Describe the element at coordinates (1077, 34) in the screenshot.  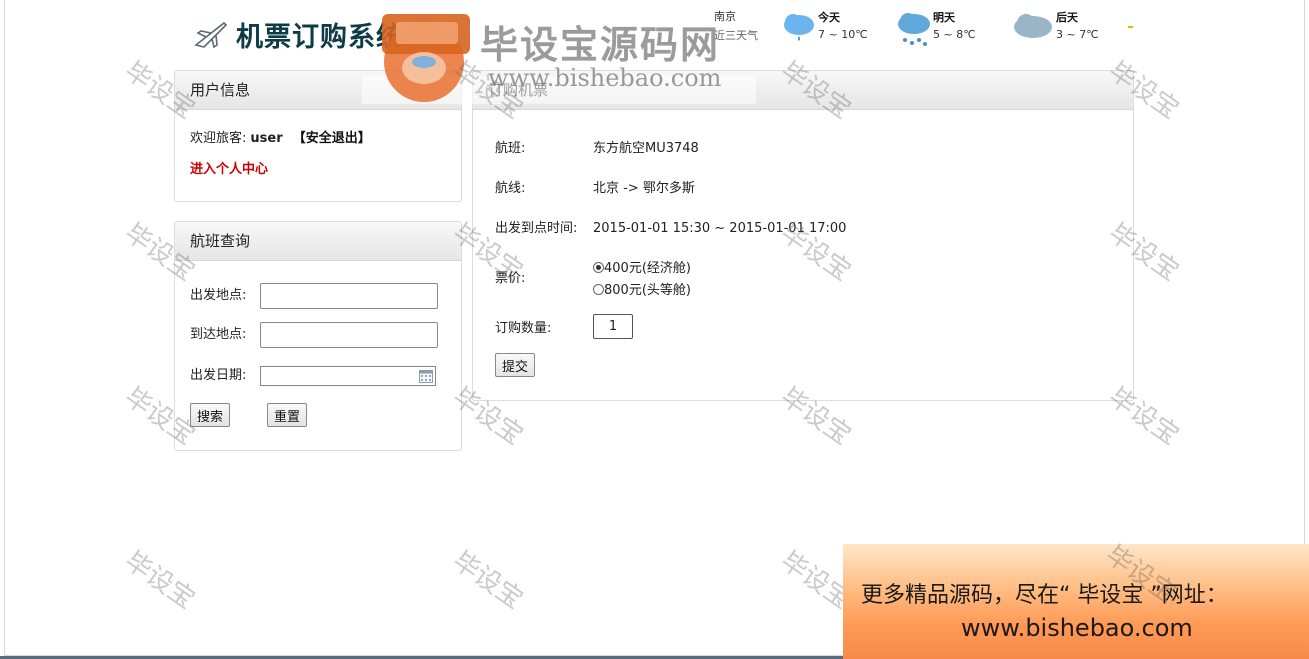
I see `weather-day-temp: 3 ~ 7℃` at that location.